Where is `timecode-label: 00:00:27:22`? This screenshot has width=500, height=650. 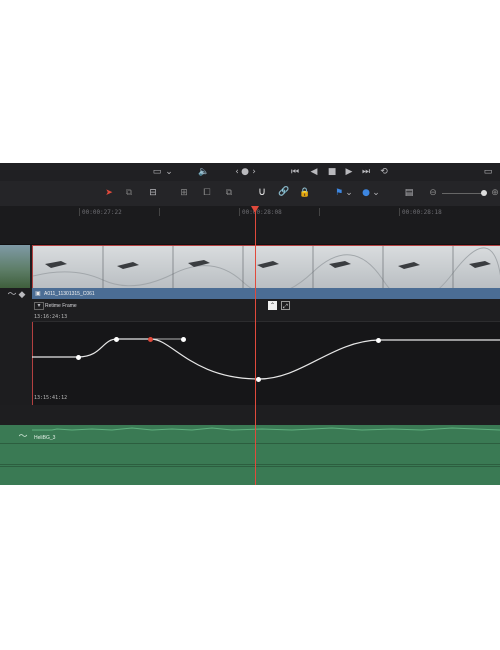 timecode-label: 00:00:27:22 is located at coordinates (102, 212).